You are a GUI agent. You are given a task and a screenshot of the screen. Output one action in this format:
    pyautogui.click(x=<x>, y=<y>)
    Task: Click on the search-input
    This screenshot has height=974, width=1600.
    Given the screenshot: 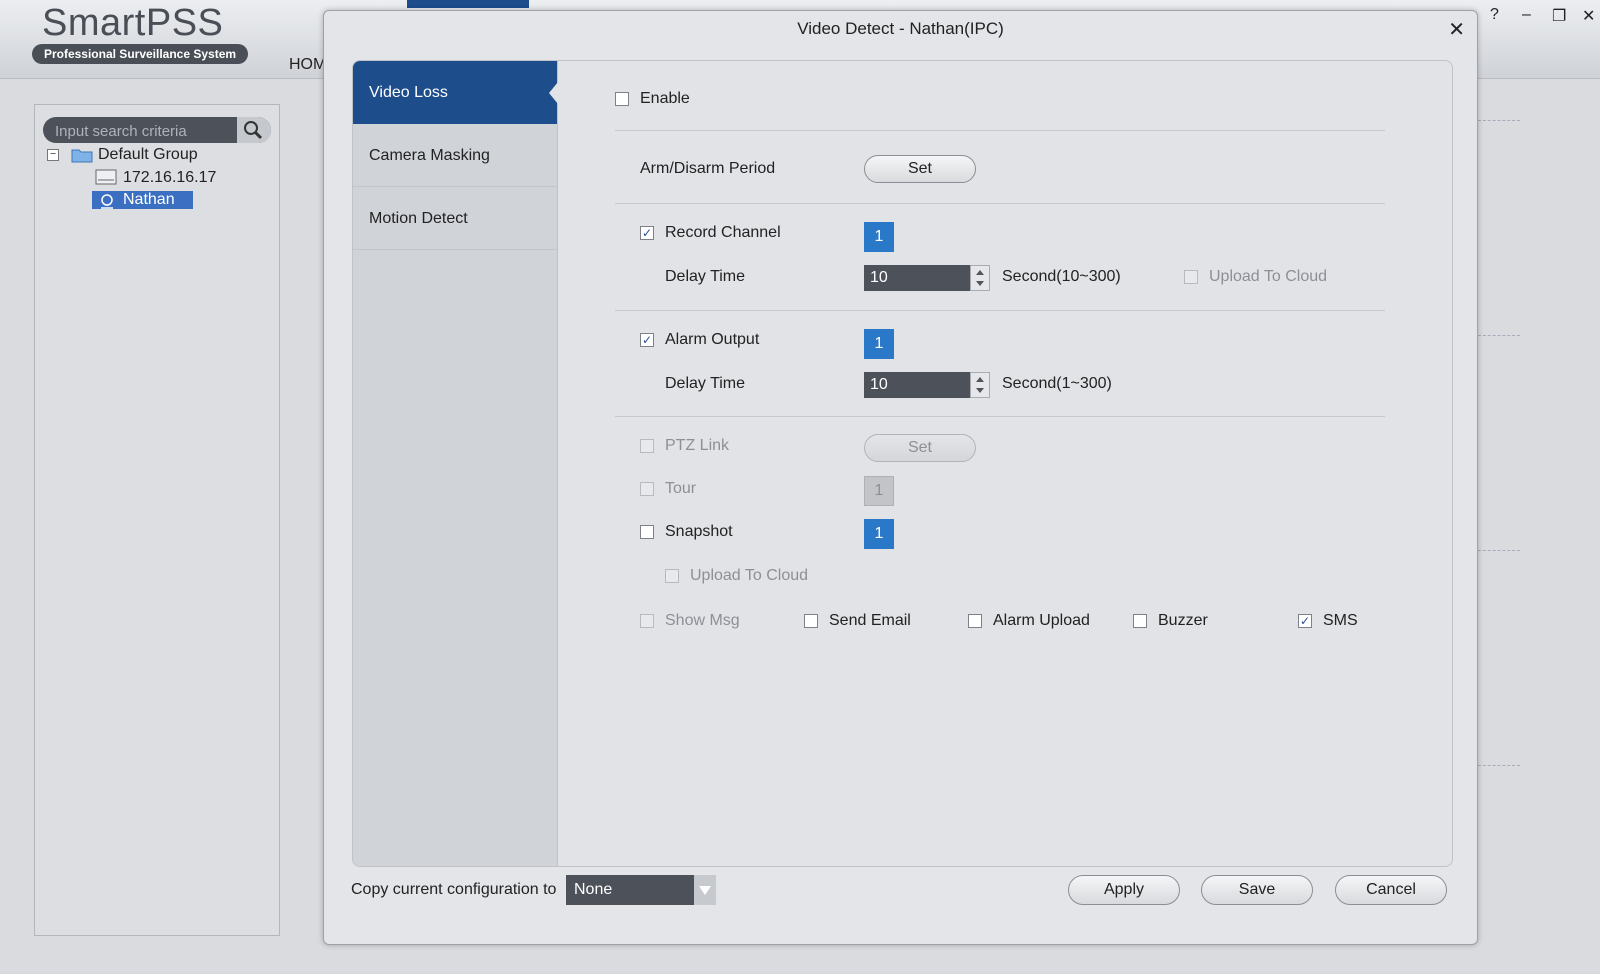 What is the action you would take?
    pyautogui.click(x=145, y=131)
    